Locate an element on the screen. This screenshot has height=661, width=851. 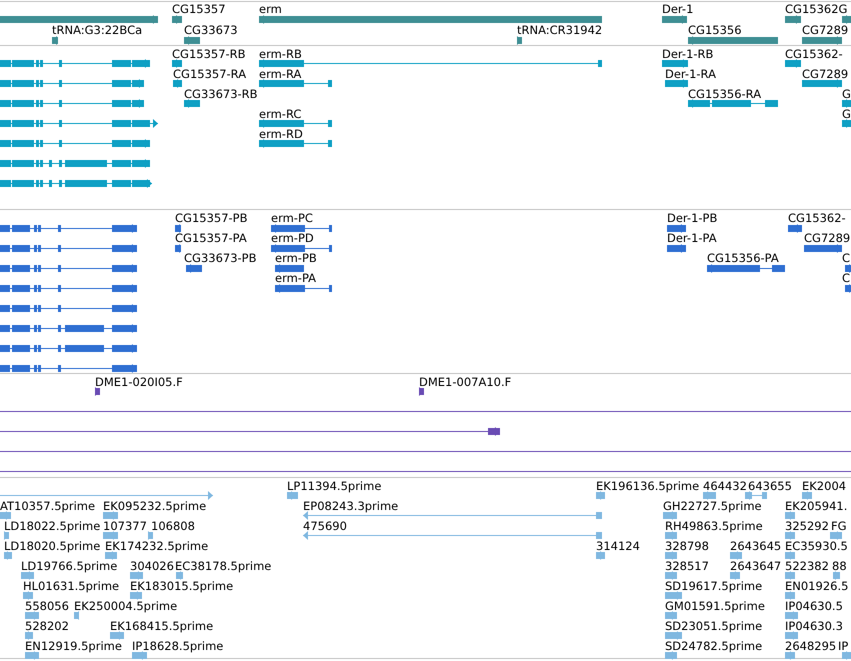
feature-label: 522382 is located at coordinates (807, 566).